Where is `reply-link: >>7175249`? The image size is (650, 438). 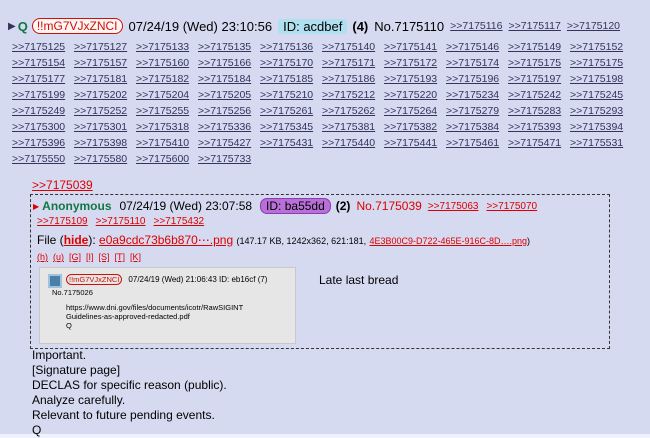
reply-link: >>7175249 is located at coordinates (40, 111).